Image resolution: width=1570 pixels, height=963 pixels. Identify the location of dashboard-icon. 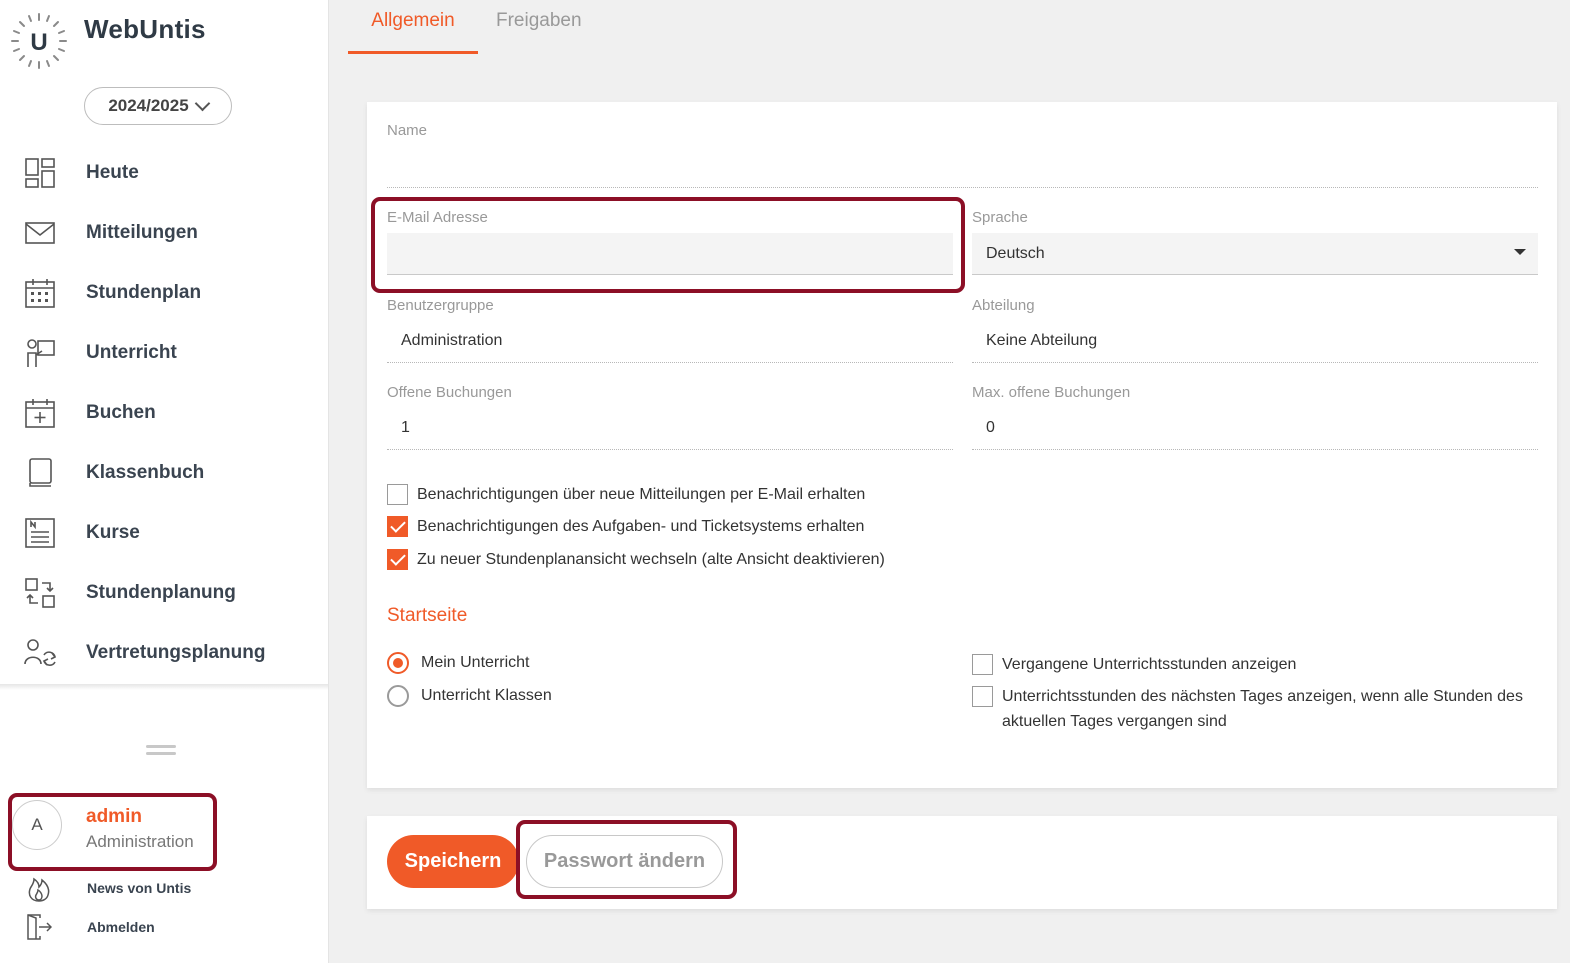
(40, 173).